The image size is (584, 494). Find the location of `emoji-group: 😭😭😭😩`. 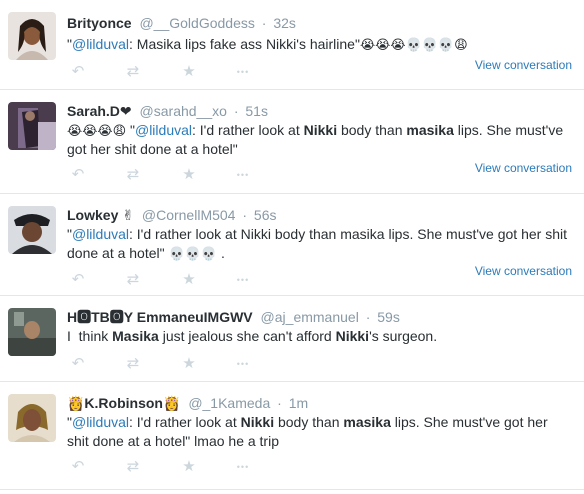

emoji-group: 😭😭😭😩 is located at coordinates (97, 130).